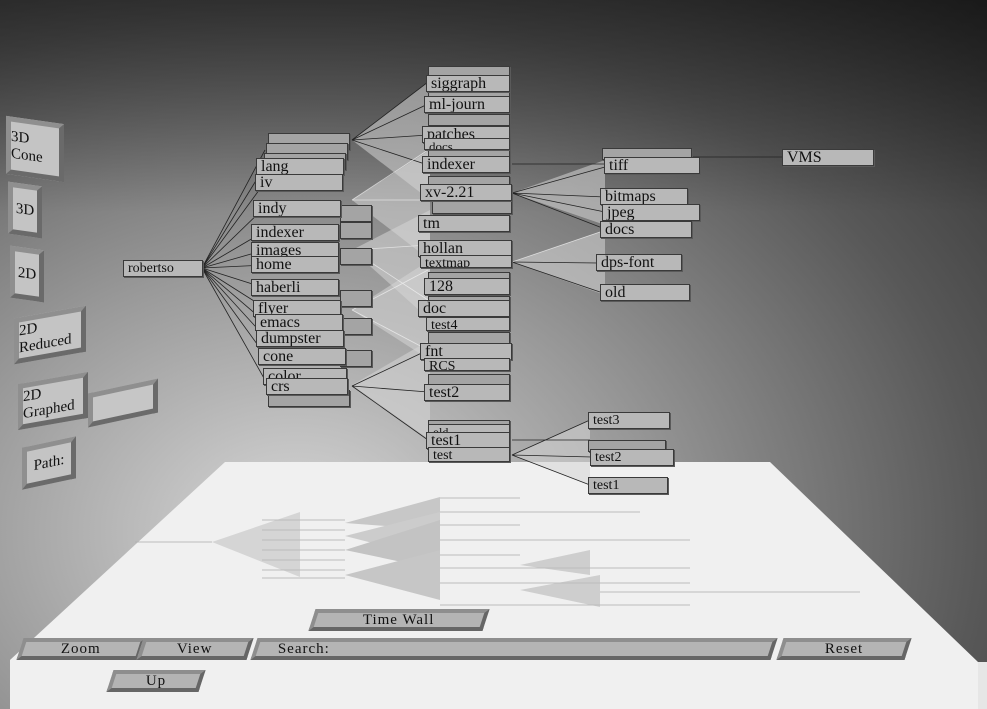 This screenshot has height=709, width=987. Describe the element at coordinates (467, 364) in the screenshot. I see `tree-node: RCS` at that location.